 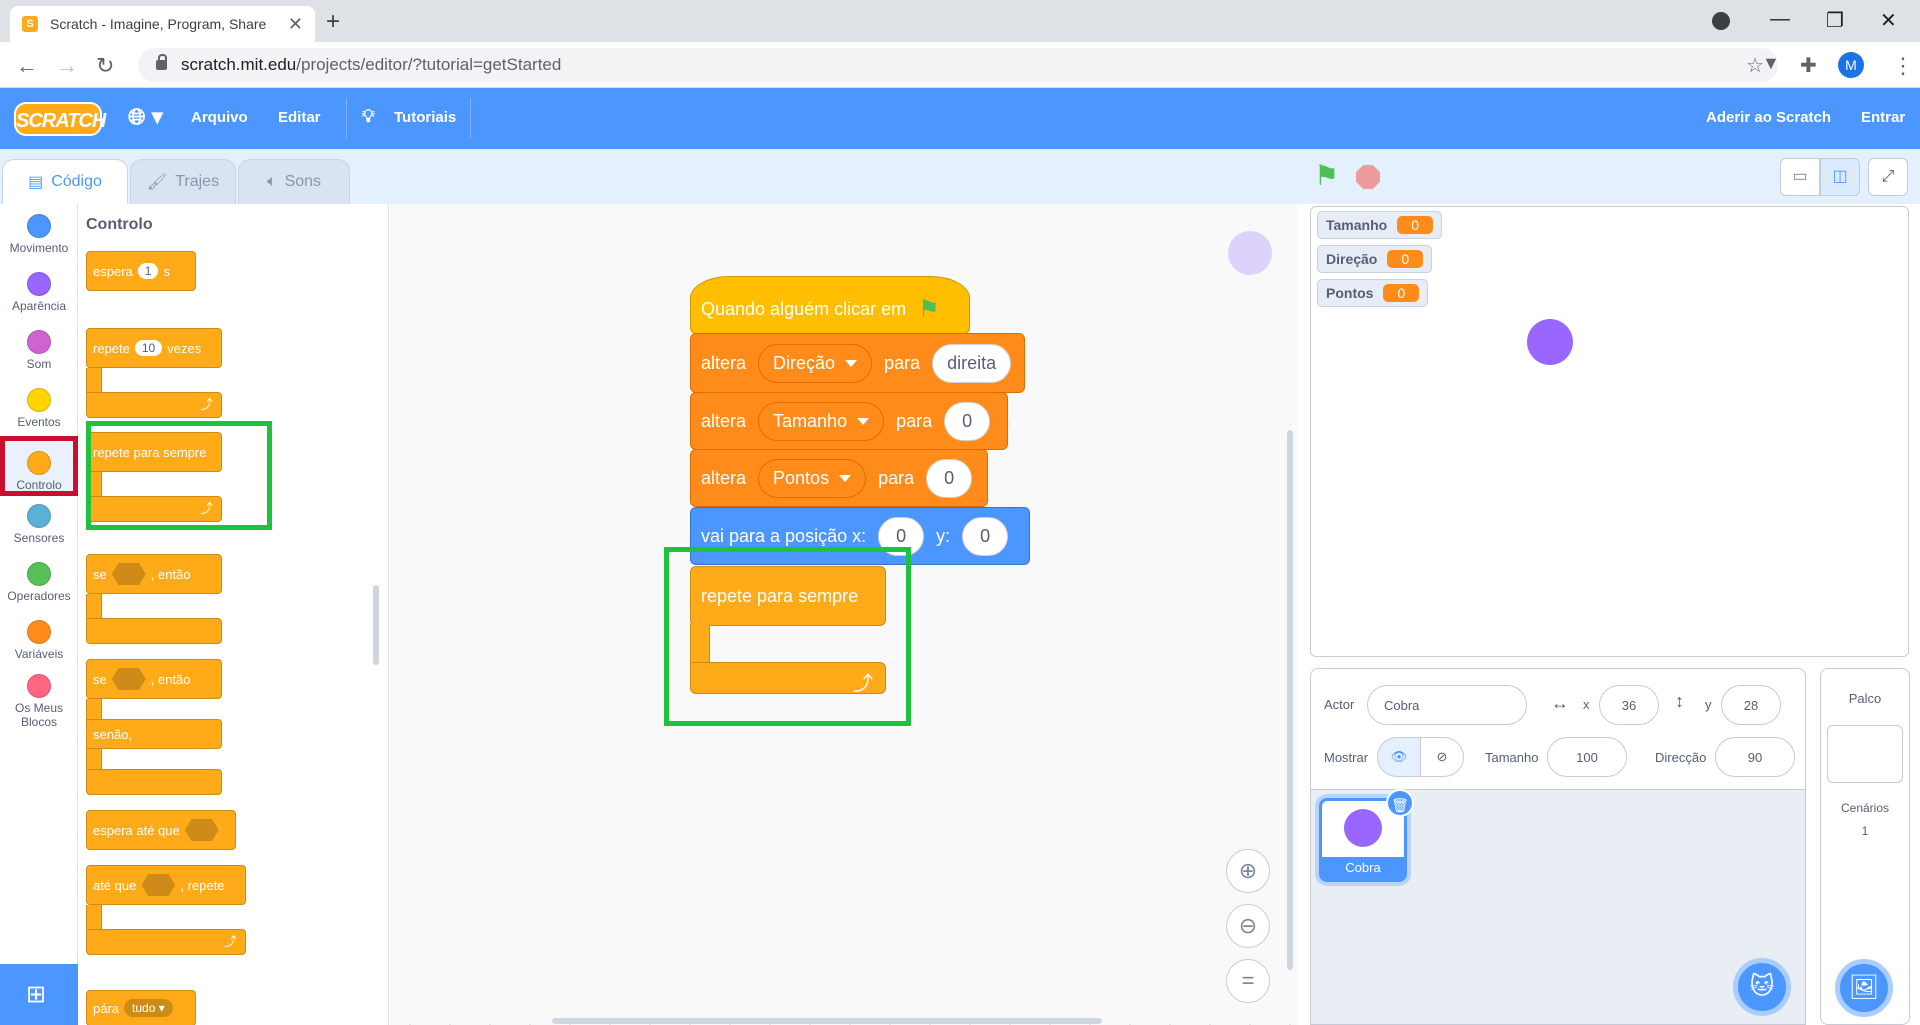 What do you see at coordinates (821, 421) in the screenshot?
I see `variable-dropdown: Tamanho` at bounding box center [821, 421].